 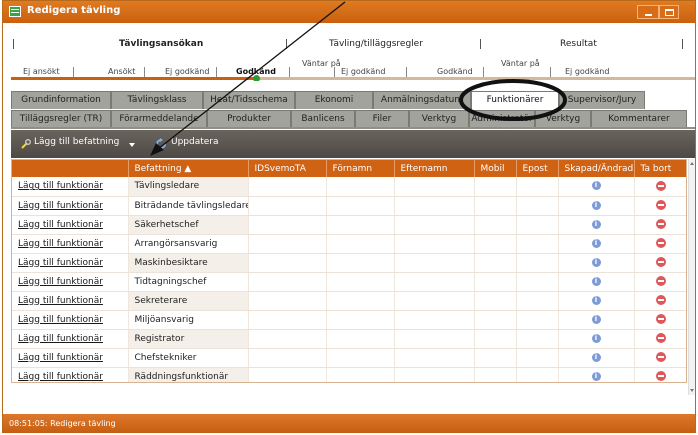 I want to click on epost-cell, so click(x=537, y=358).